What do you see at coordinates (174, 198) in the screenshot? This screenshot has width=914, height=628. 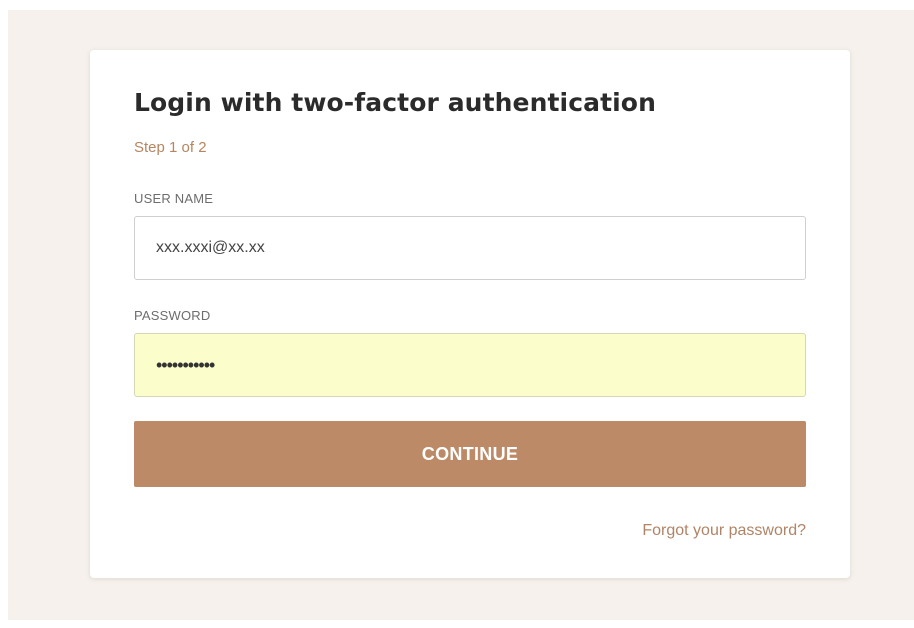 I see `username-label: USER NAME` at bounding box center [174, 198].